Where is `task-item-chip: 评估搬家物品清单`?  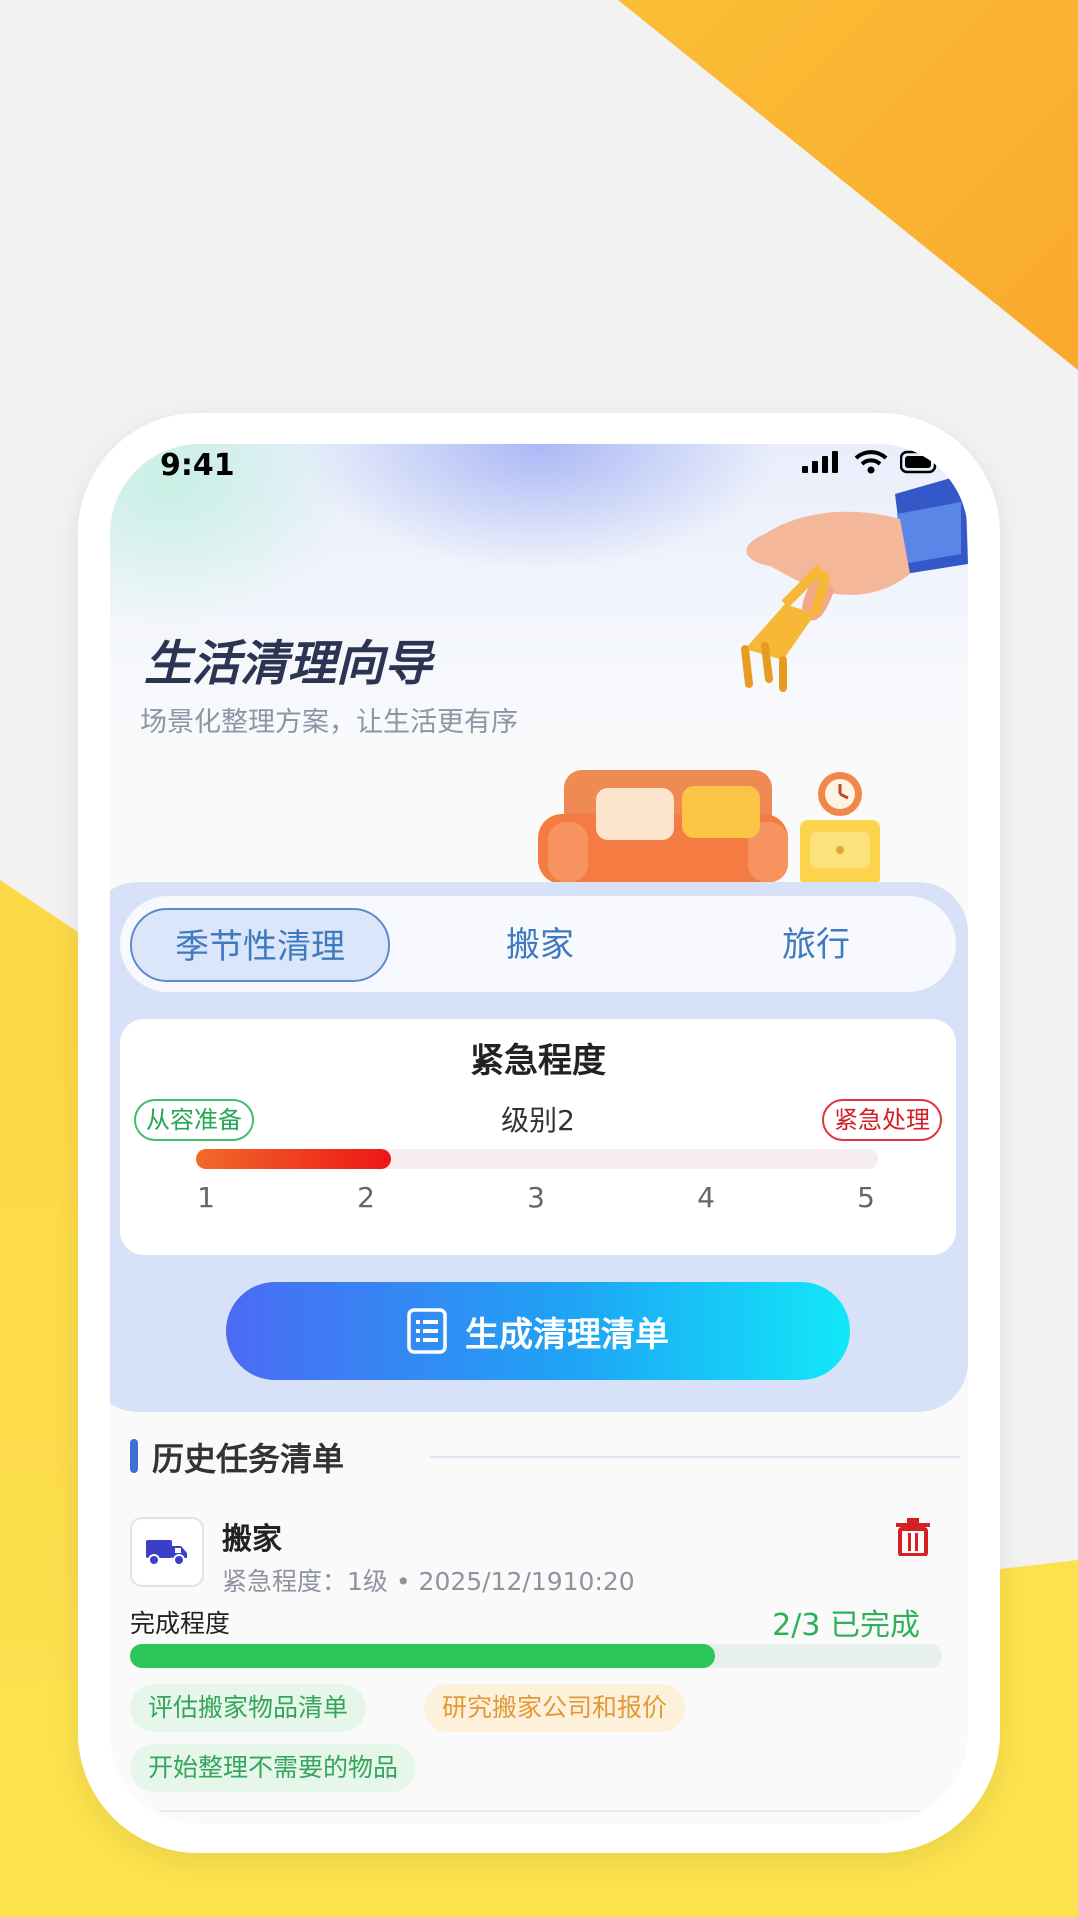
task-item-chip: 评估搬家物品清单 is located at coordinates (248, 1708).